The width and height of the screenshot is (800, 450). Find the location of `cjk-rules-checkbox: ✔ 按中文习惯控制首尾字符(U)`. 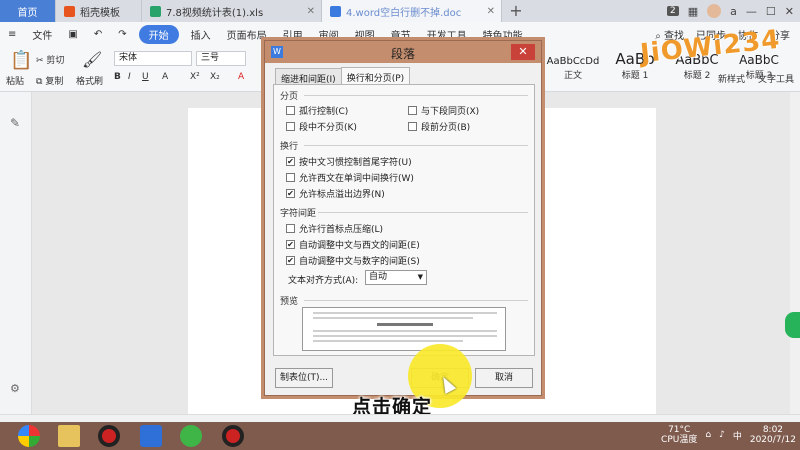

cjk-rules-checkbox: ✔ 按中文习惯控制首尾字符(U) is located at coordinates (349, 161).